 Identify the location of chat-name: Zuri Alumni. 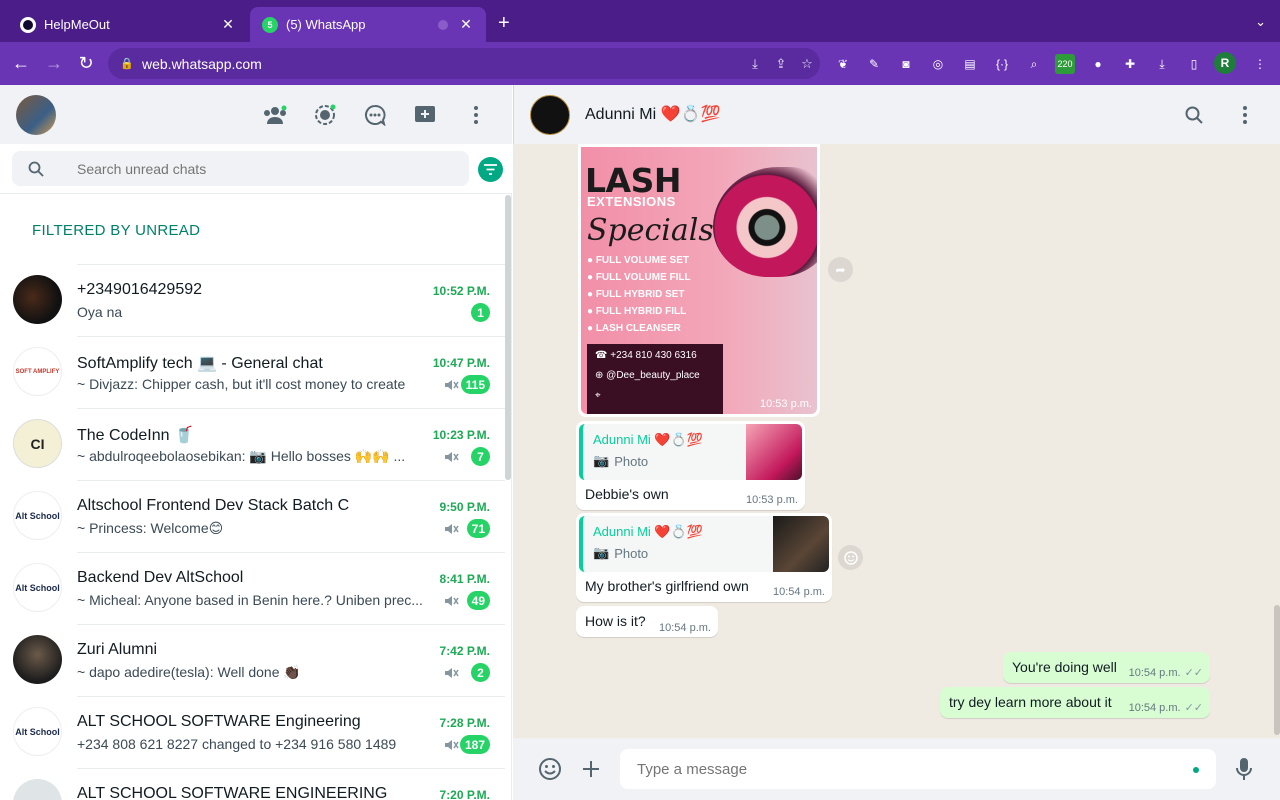
(117, 649).